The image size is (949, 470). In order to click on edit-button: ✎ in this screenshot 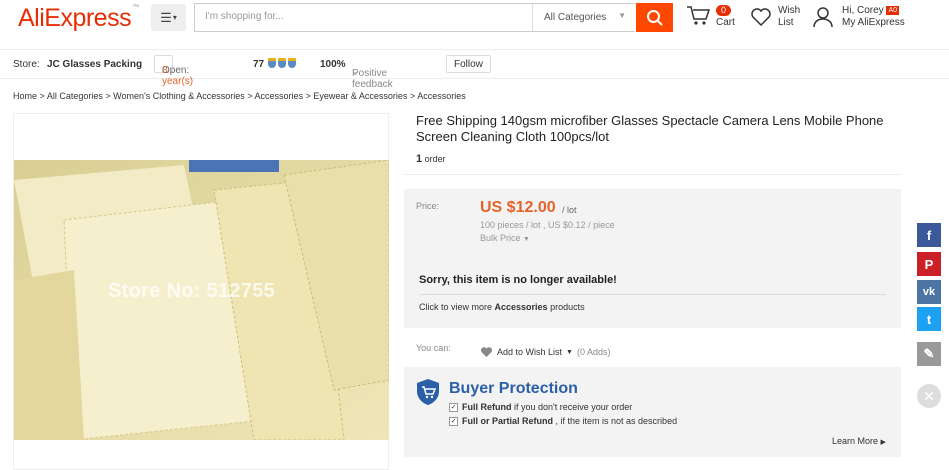, I will do `click(929, 354)`.